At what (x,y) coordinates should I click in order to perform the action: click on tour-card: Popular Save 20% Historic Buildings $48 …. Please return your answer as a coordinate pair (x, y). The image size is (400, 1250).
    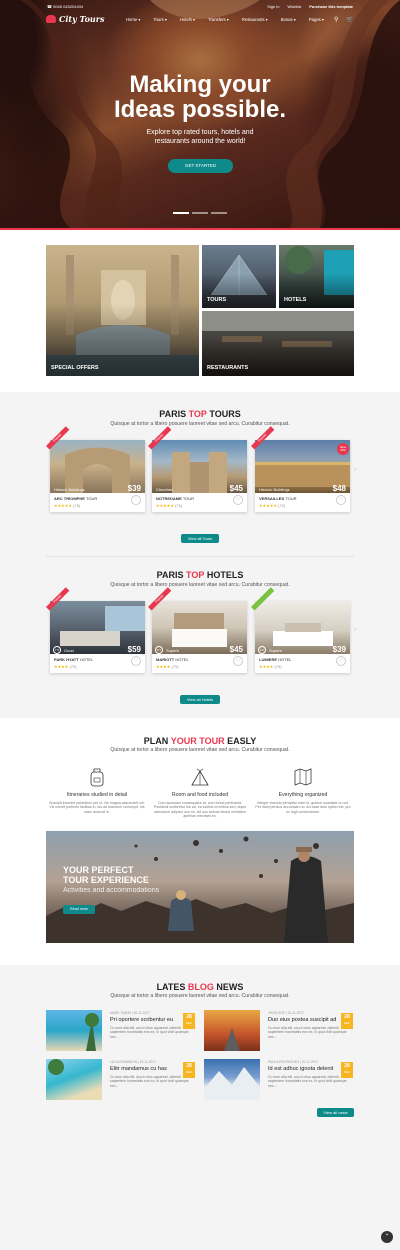
    Looking at the image, I should click on (300, 469).